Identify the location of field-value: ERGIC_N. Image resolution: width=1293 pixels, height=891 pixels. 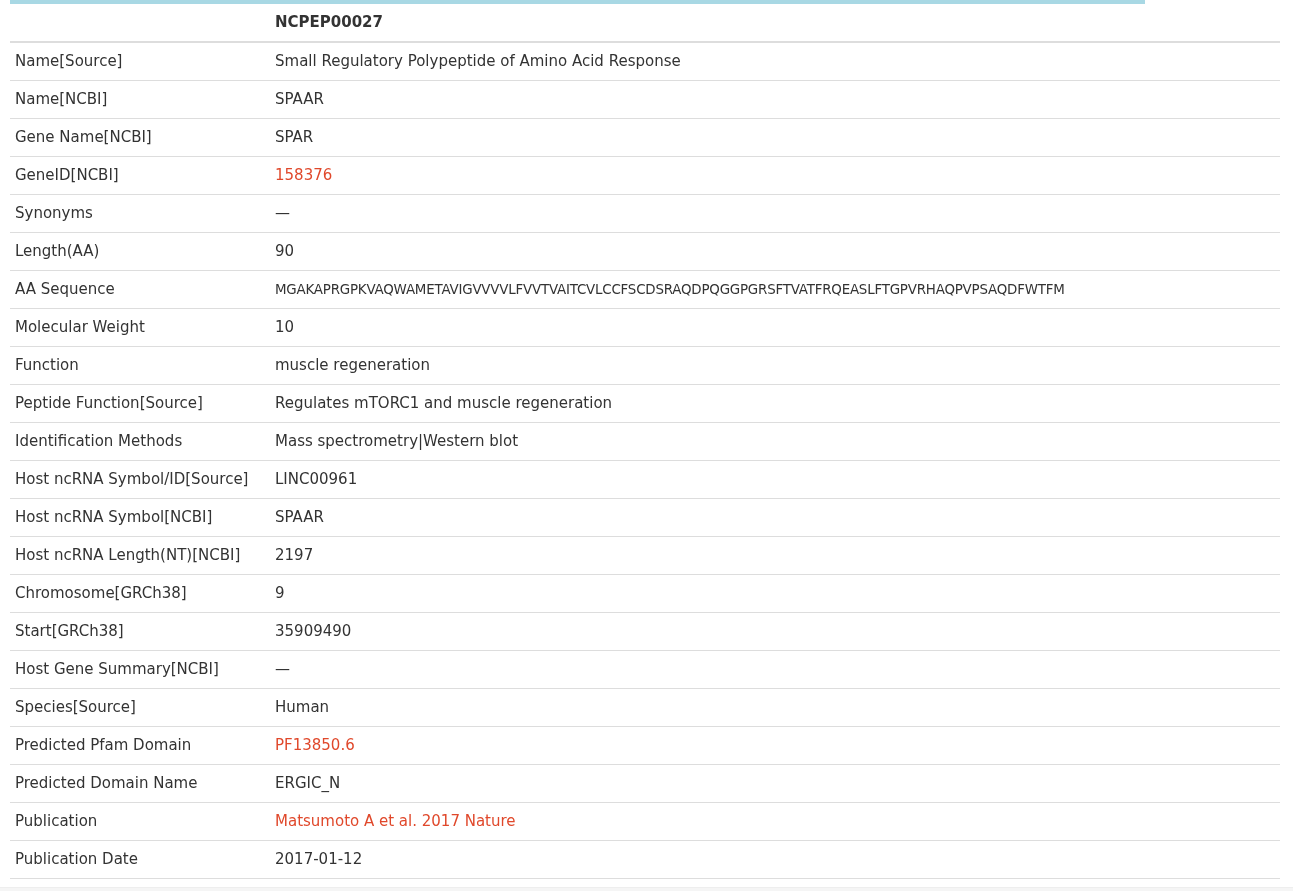
(308, 782).